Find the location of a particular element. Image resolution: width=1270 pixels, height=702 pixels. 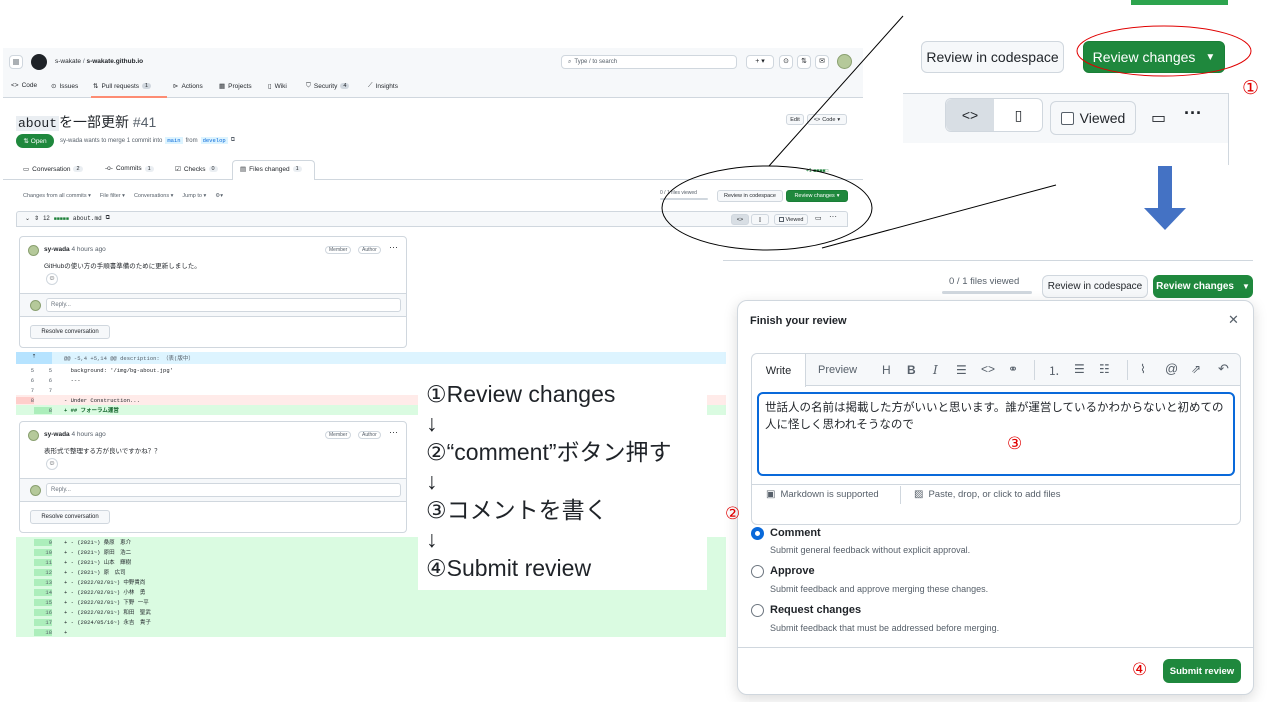

viewed-checkbox: Viewed is located at coordinates (1093, 118).